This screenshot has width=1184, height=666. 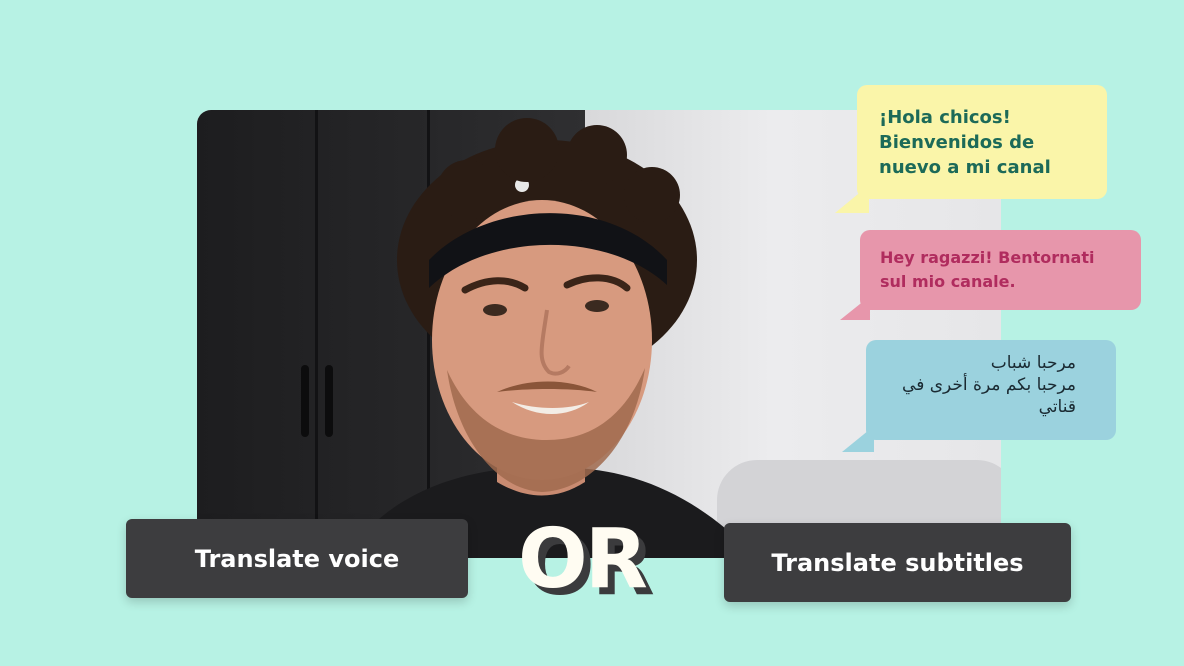 I want to click on translate-subtitles-button: Translate subtitles, so click(x=897, y=562).